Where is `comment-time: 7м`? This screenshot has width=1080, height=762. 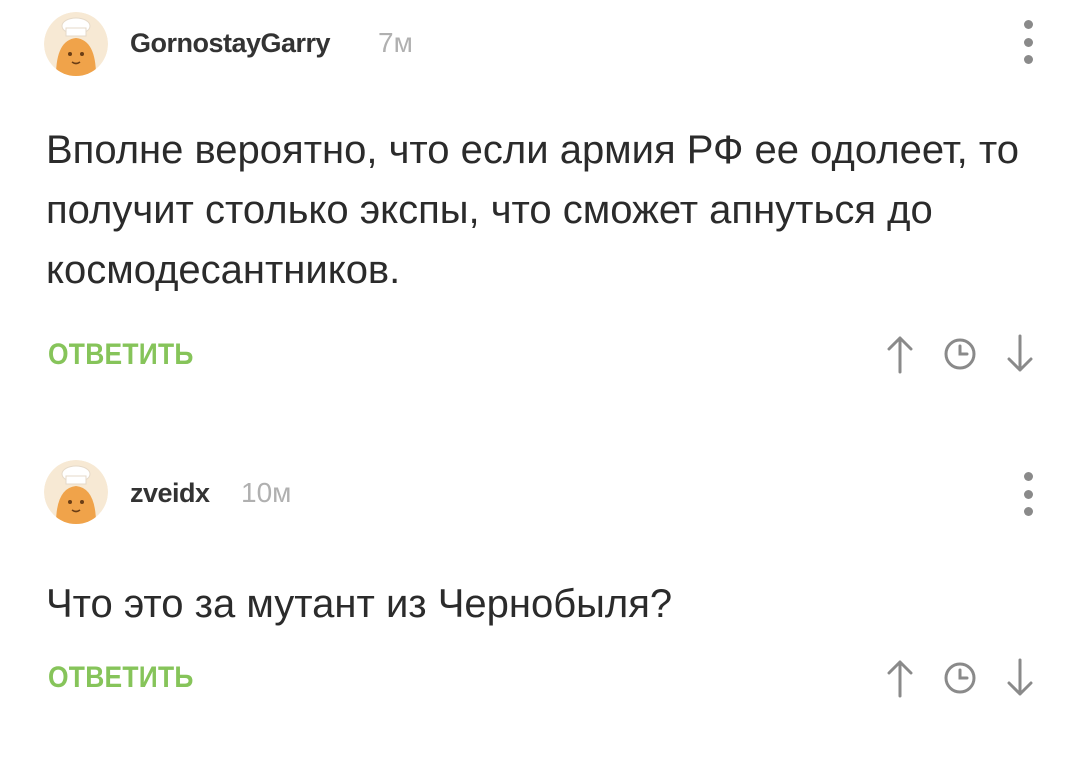
comment-time: 7м is located at coordinates (395, 42).